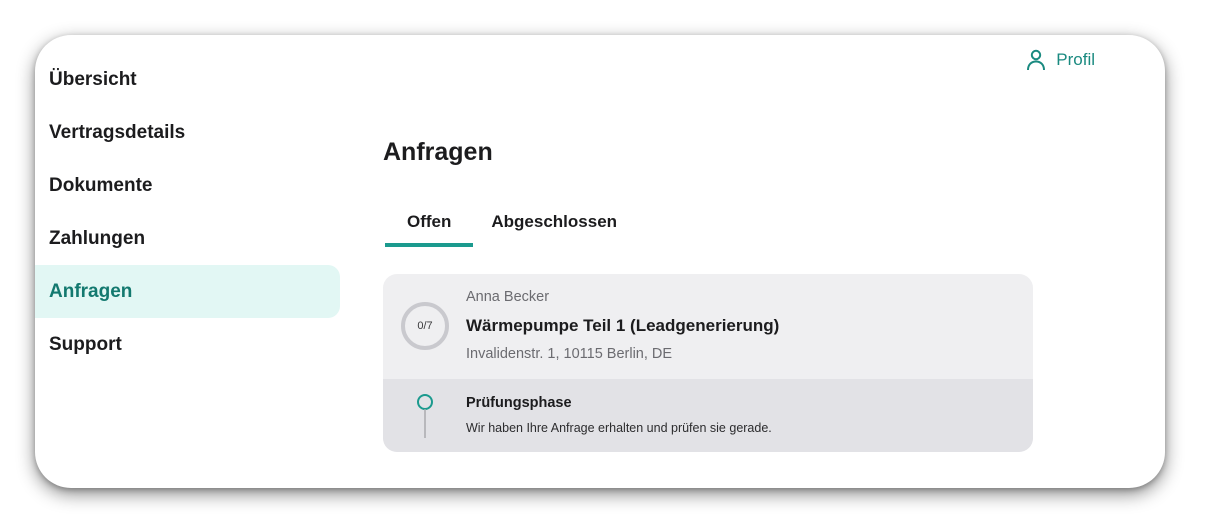  I want to click on profile-label: Profil, so click(1075, 59).